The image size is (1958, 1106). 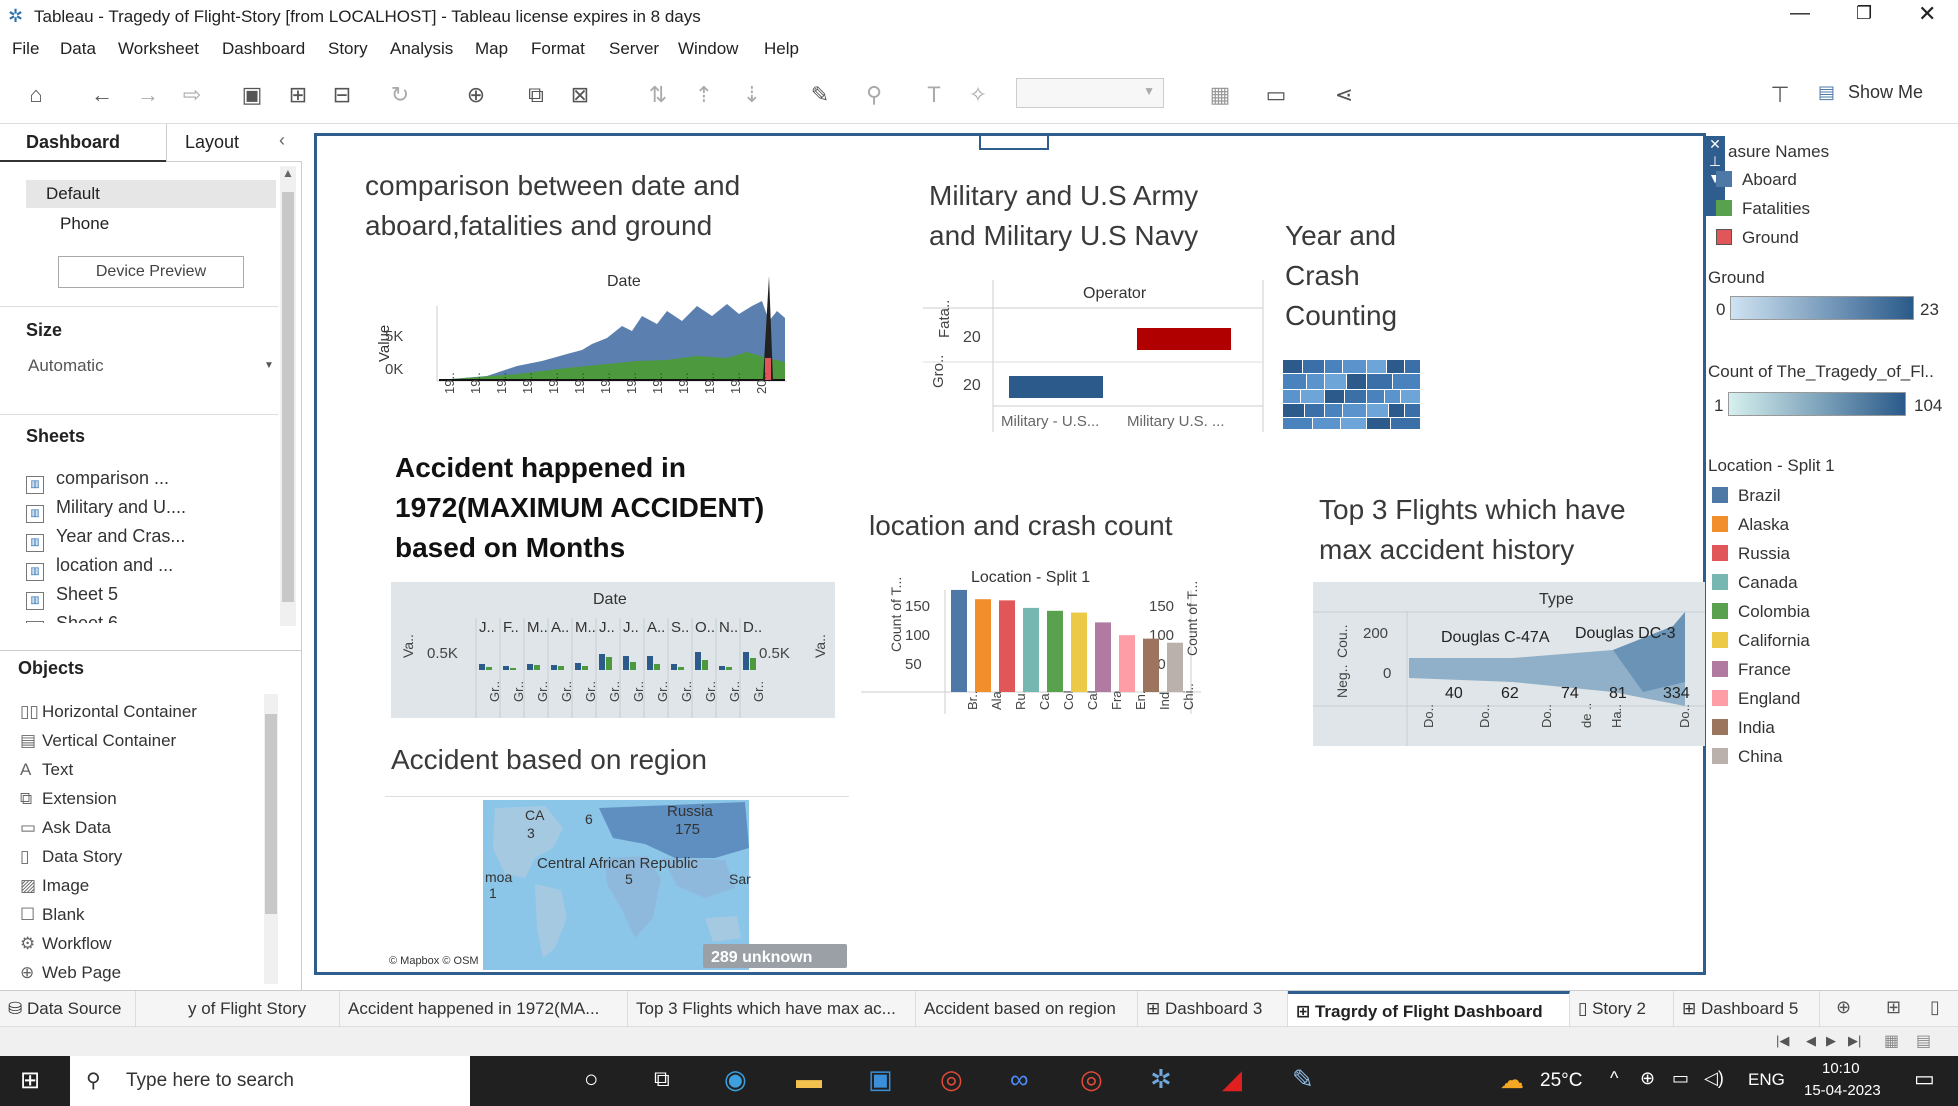 What do you see at coordinates (52, 915) in the screenshot?
I see `object-blank: ☐ Blank` at bounding box center [52, 915].